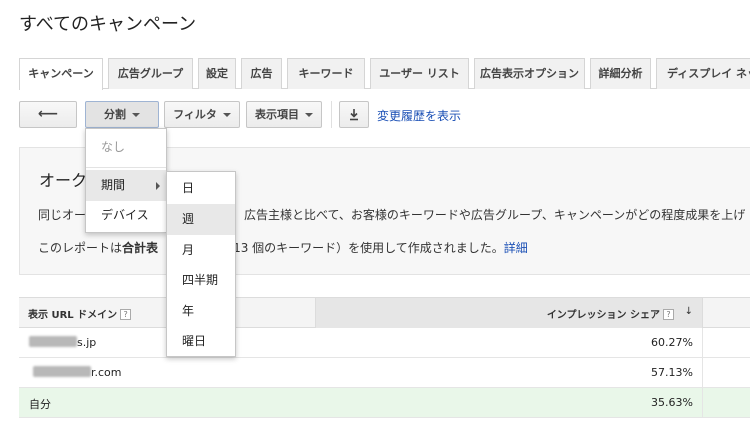 Image resolution: width=750 pixels, height=423 pixels. I want to click on domain-cell: r.com, so click(75, 372).